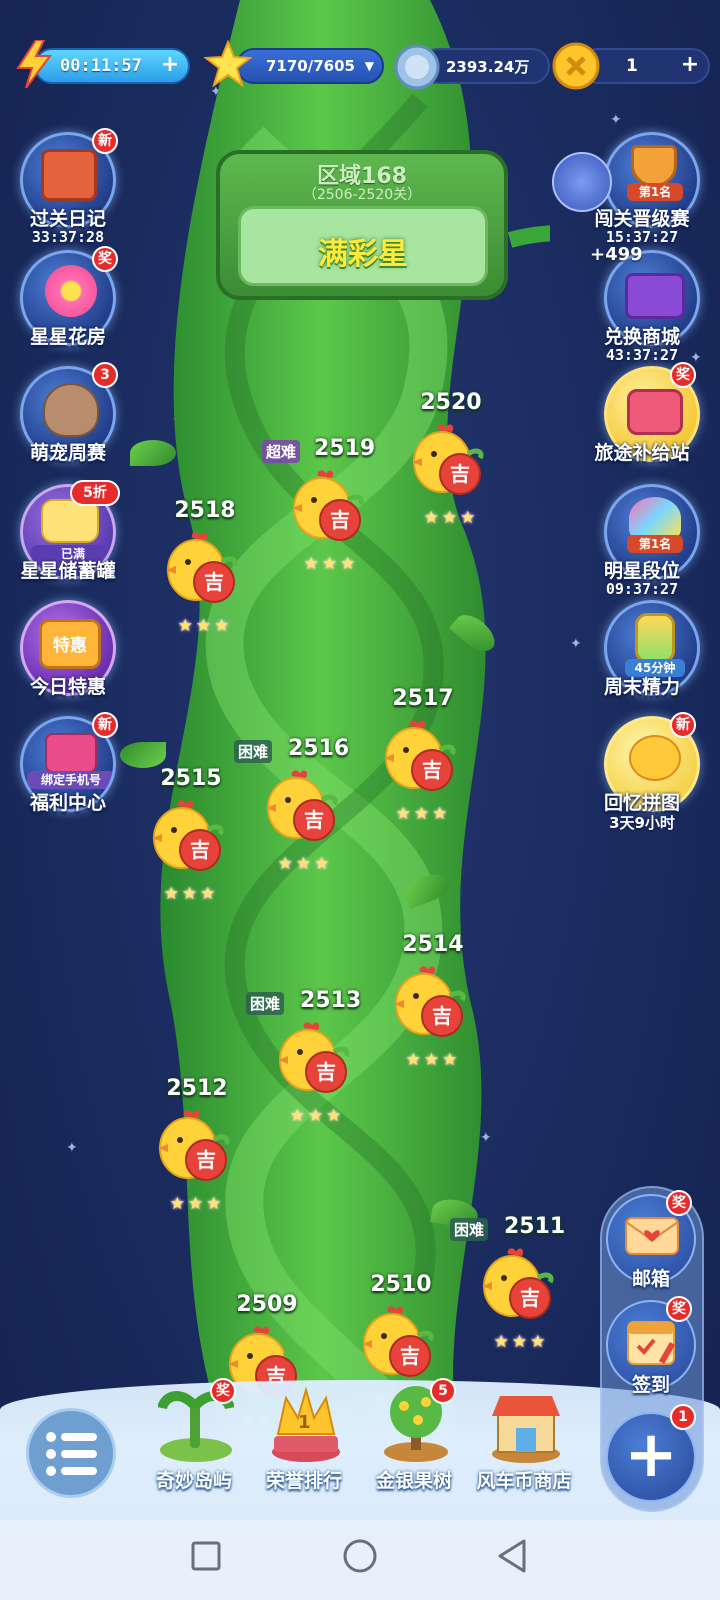 The image size is (720, 1600). I want to click on add-energy-button: +, so click(170, 66).